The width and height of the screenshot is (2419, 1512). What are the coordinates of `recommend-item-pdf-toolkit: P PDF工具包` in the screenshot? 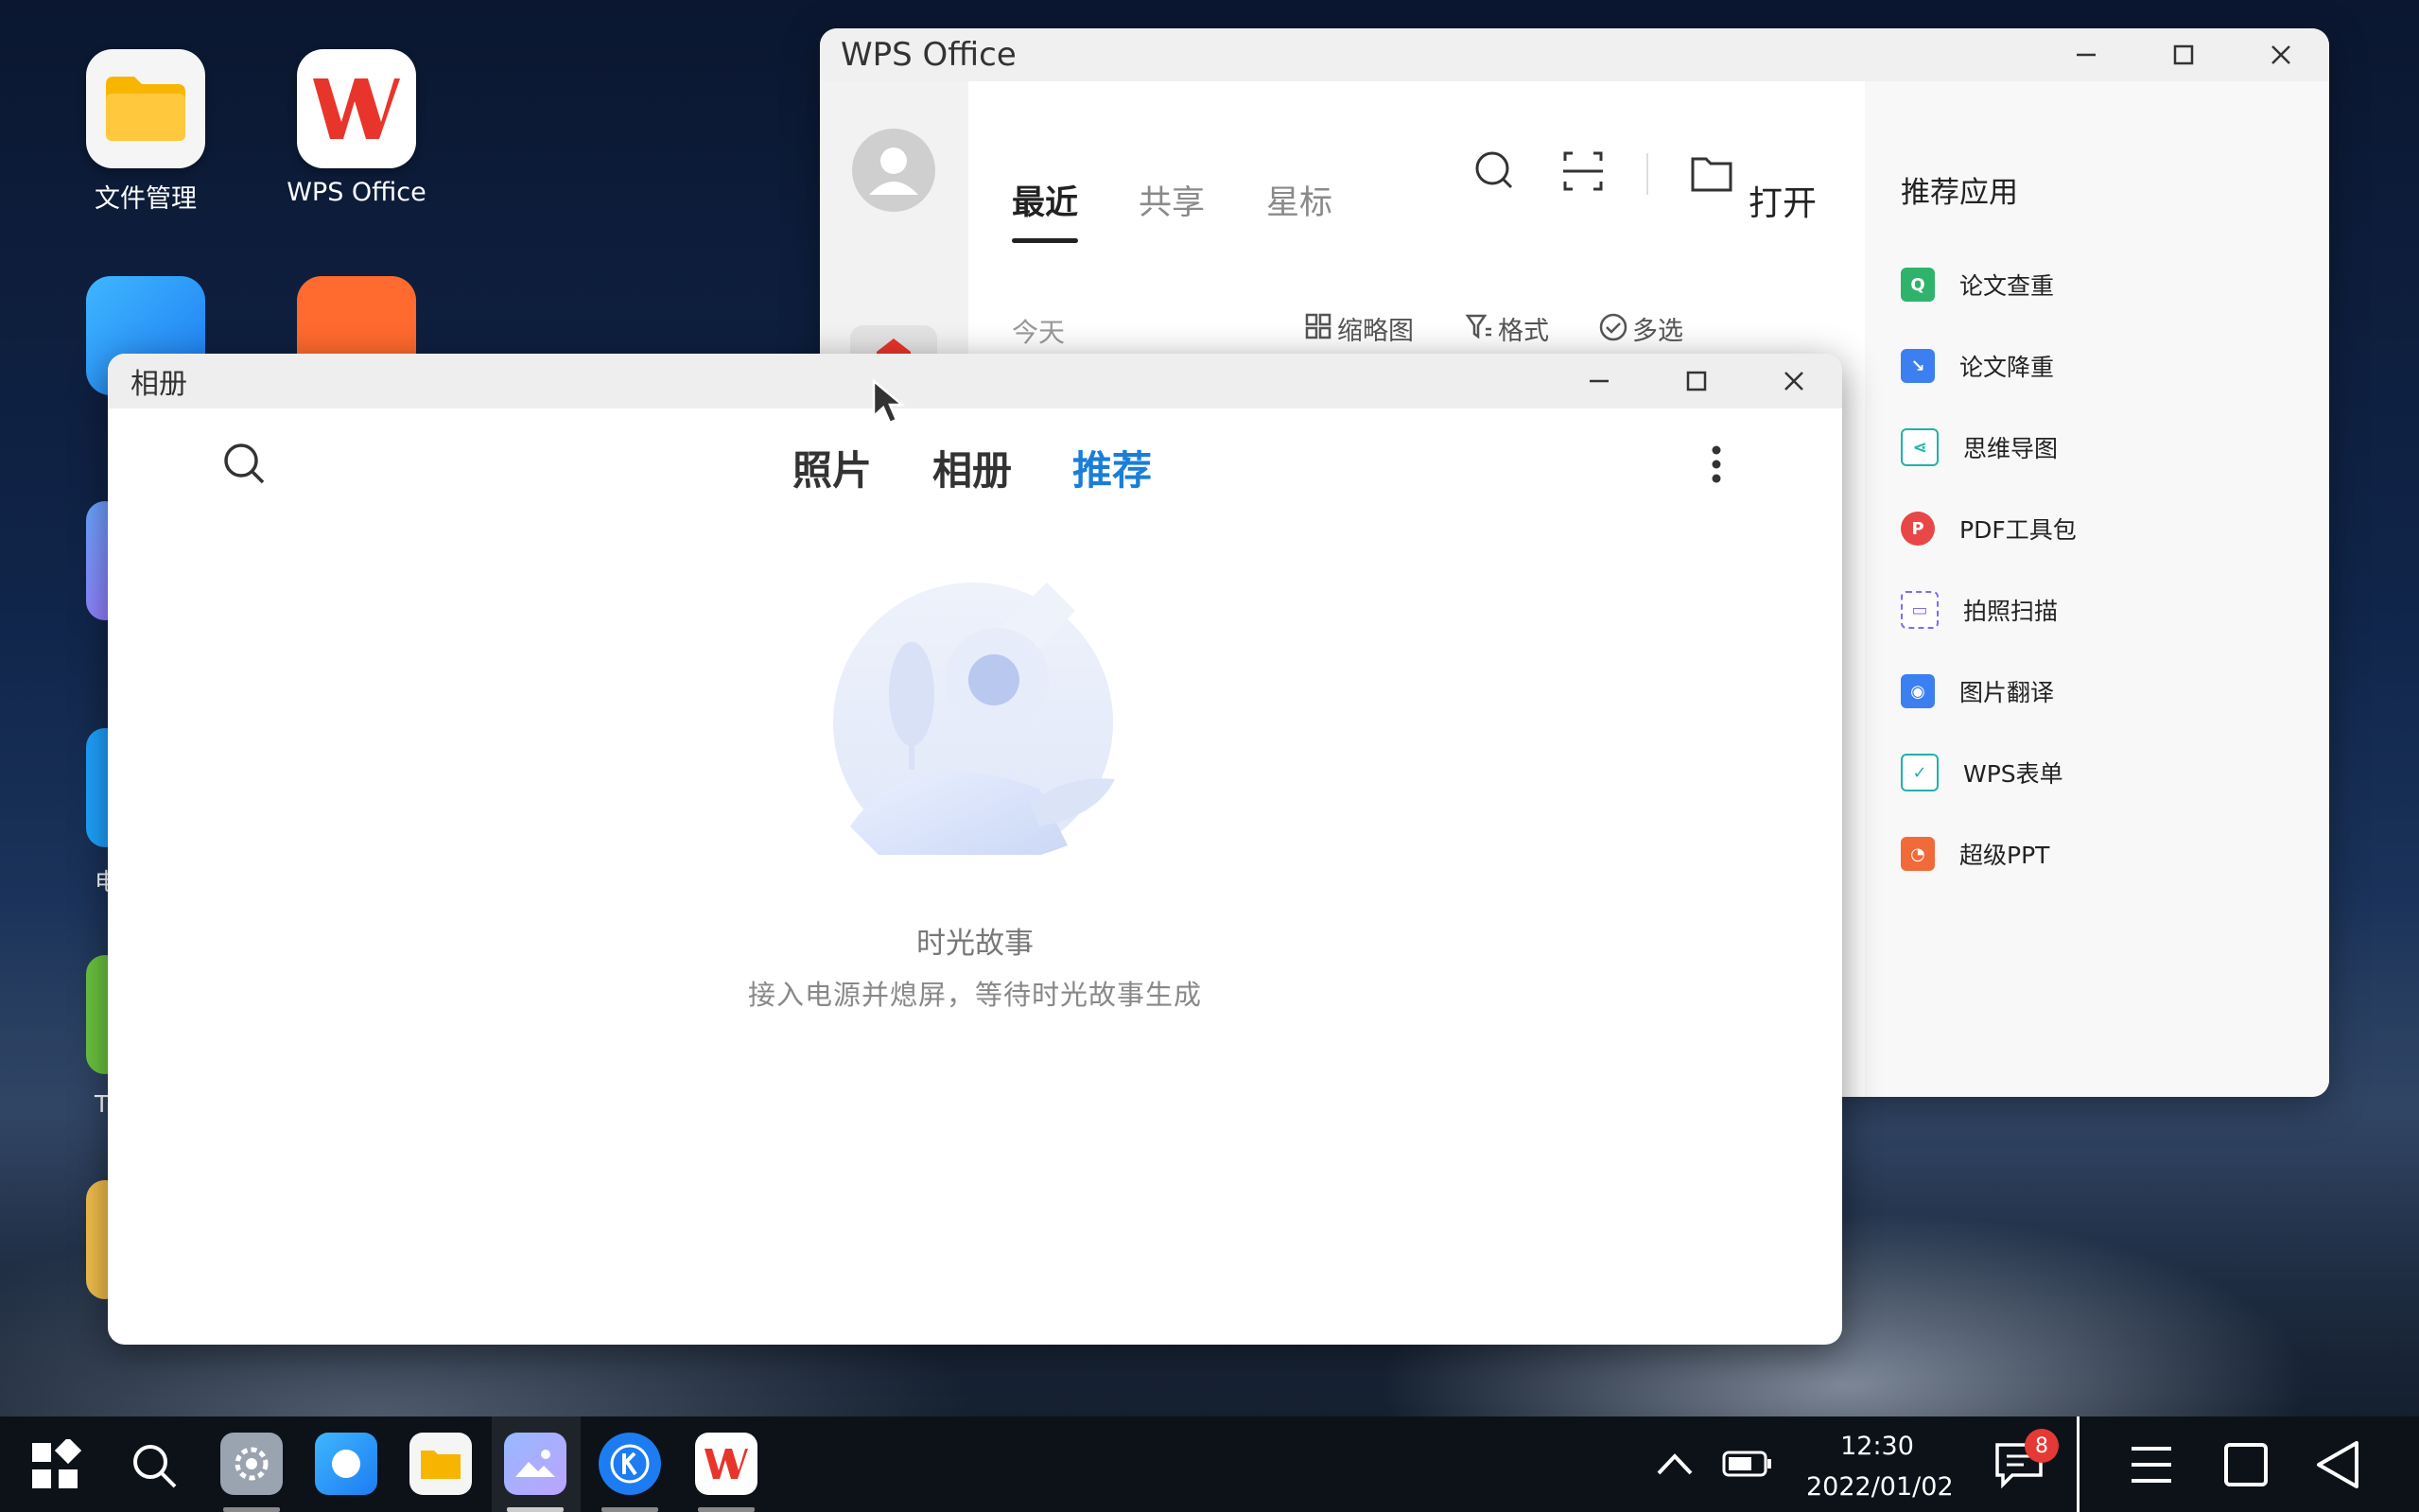 It's located at (1989, 529).